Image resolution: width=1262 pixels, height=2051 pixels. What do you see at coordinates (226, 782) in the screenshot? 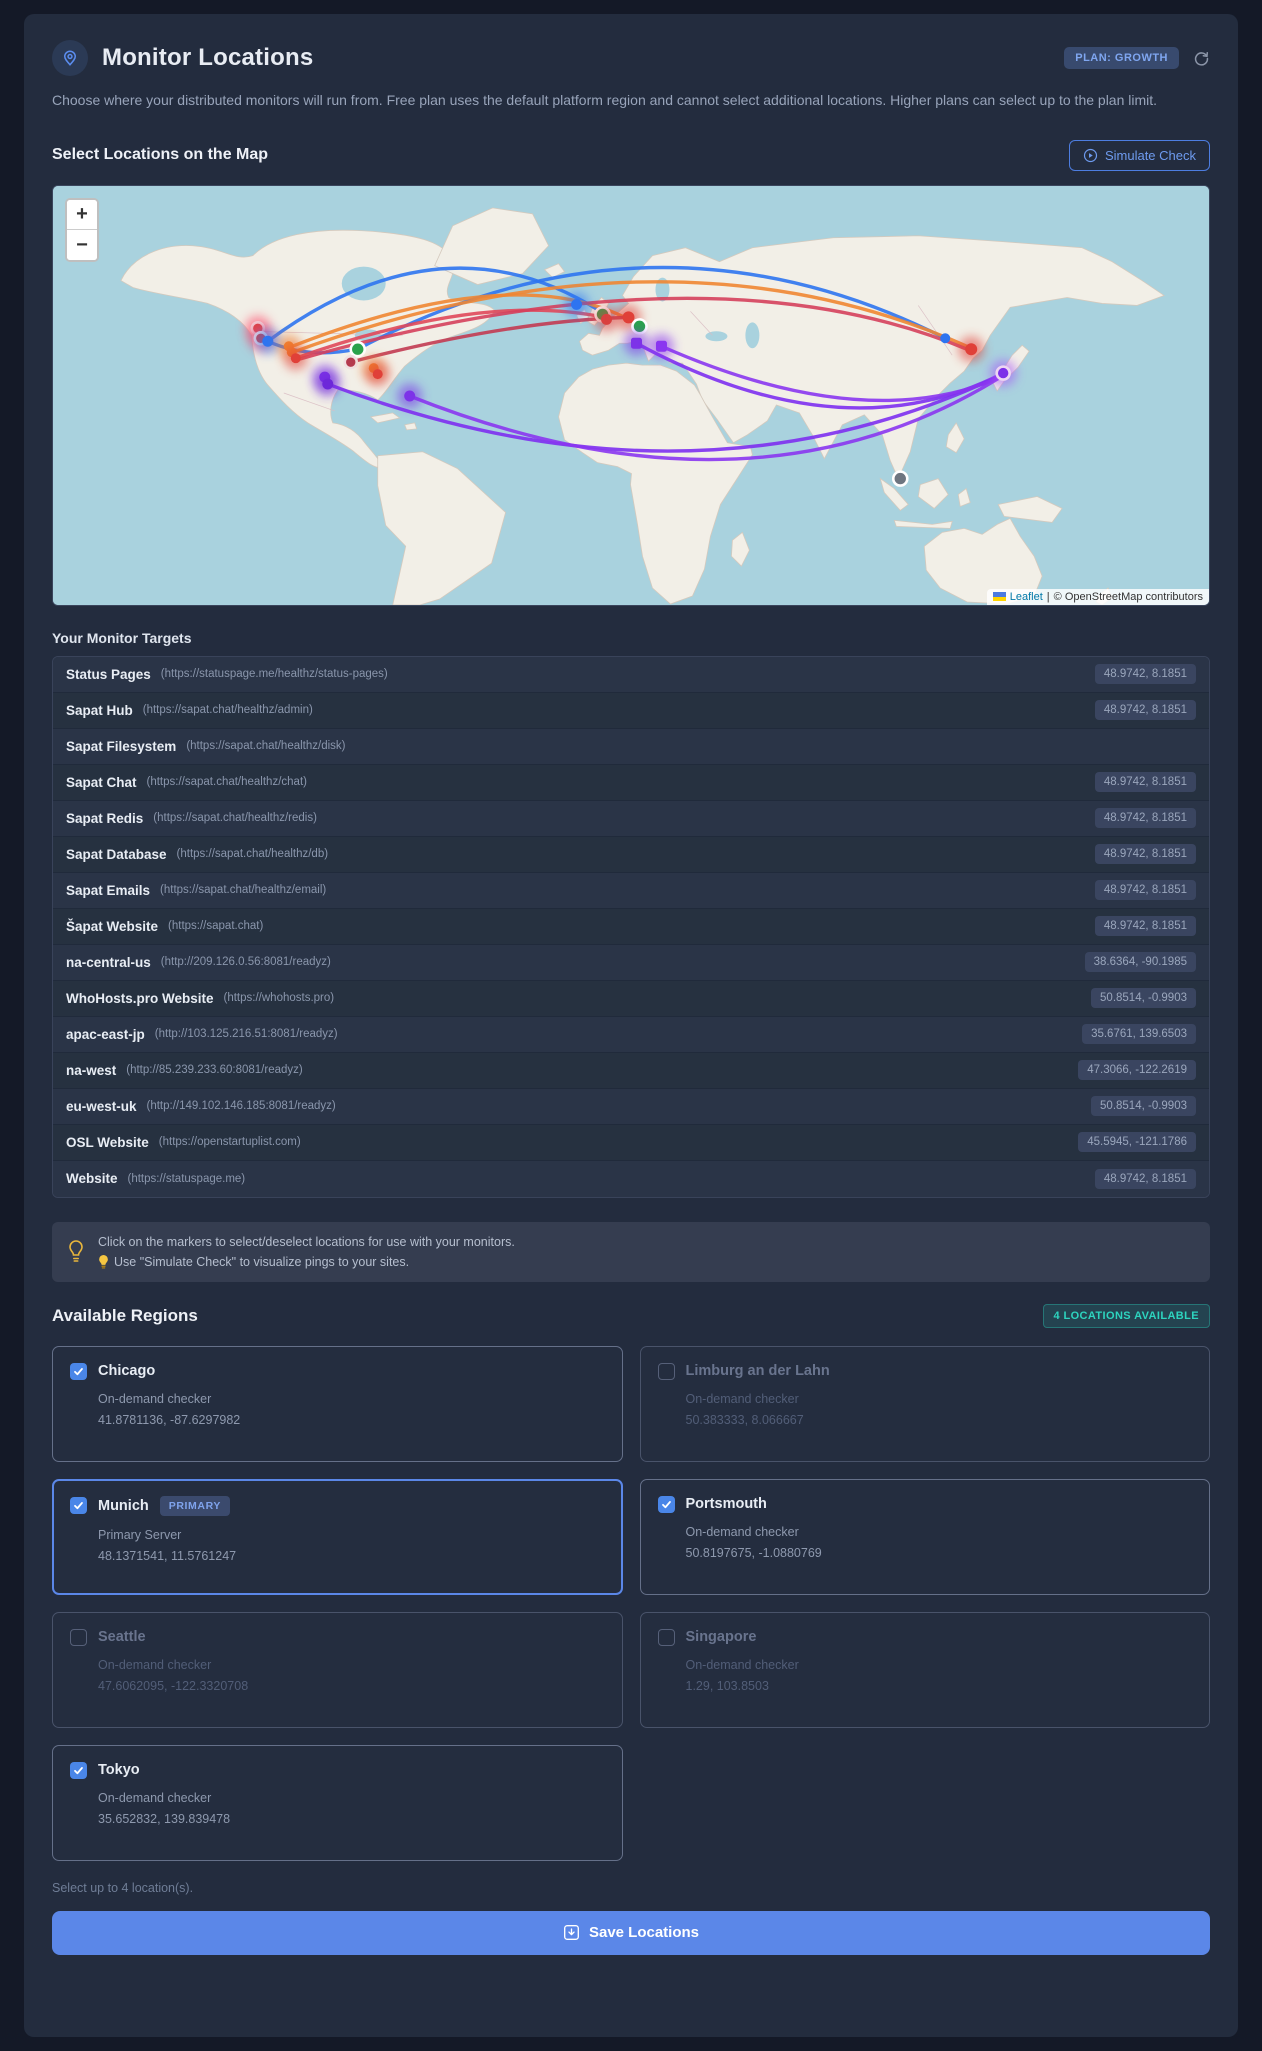
I see `target-url: (https://sapat.chat/healthz/chat)` at bounding box center [226, 782].